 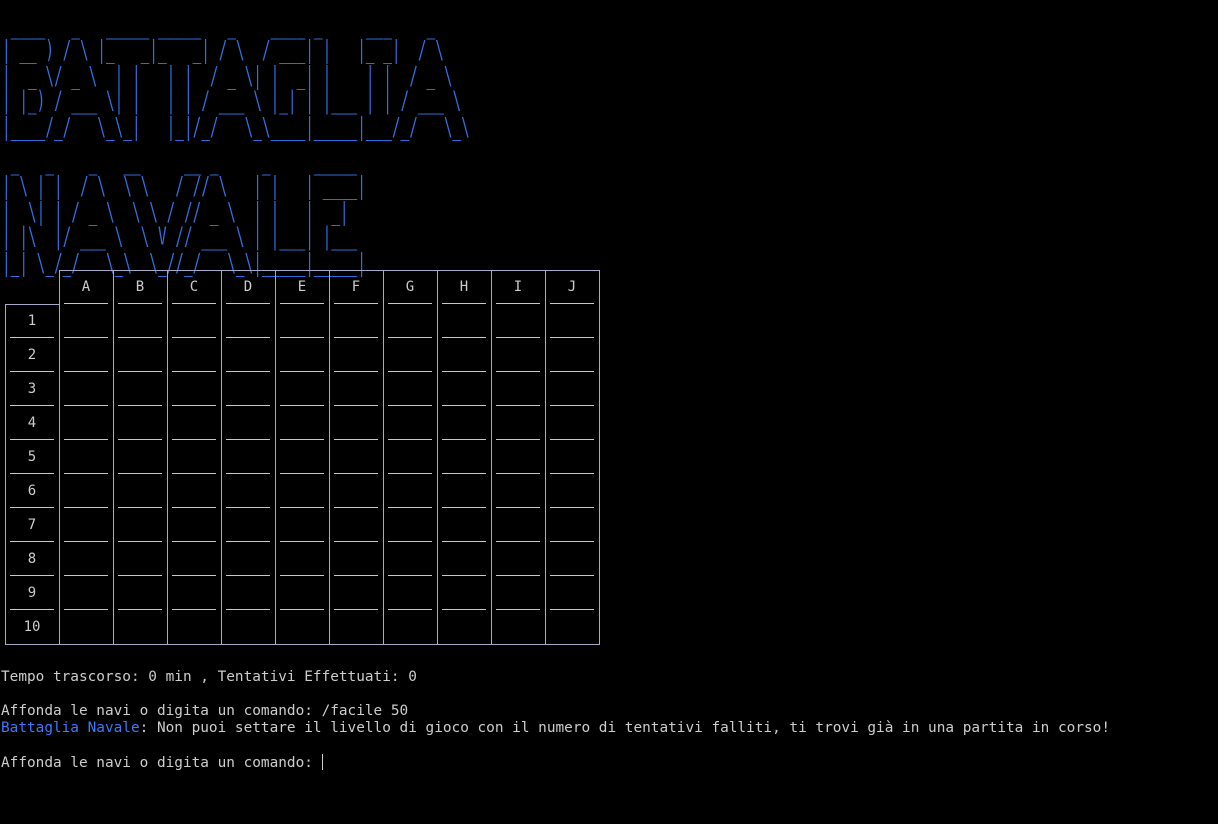 What do you see at coordinates (410, 287) in the screenshot?
I see `column-header-g: G` at bounding box center [410, 287].